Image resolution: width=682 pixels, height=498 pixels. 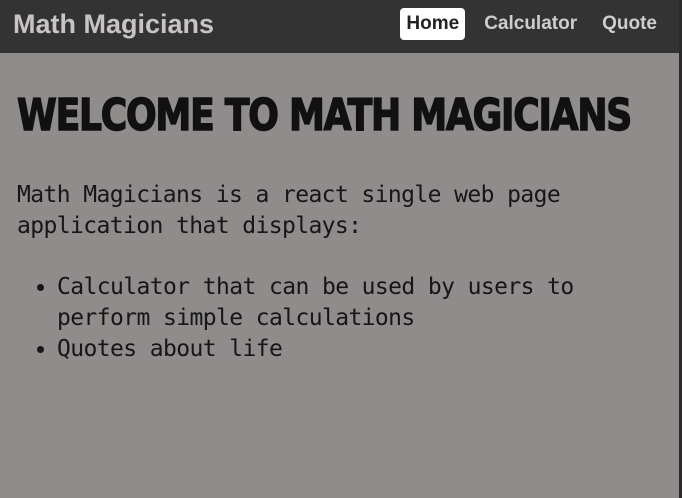 I want to click on nav-links: Home Calculator Quote, so click(x=531, y=24).